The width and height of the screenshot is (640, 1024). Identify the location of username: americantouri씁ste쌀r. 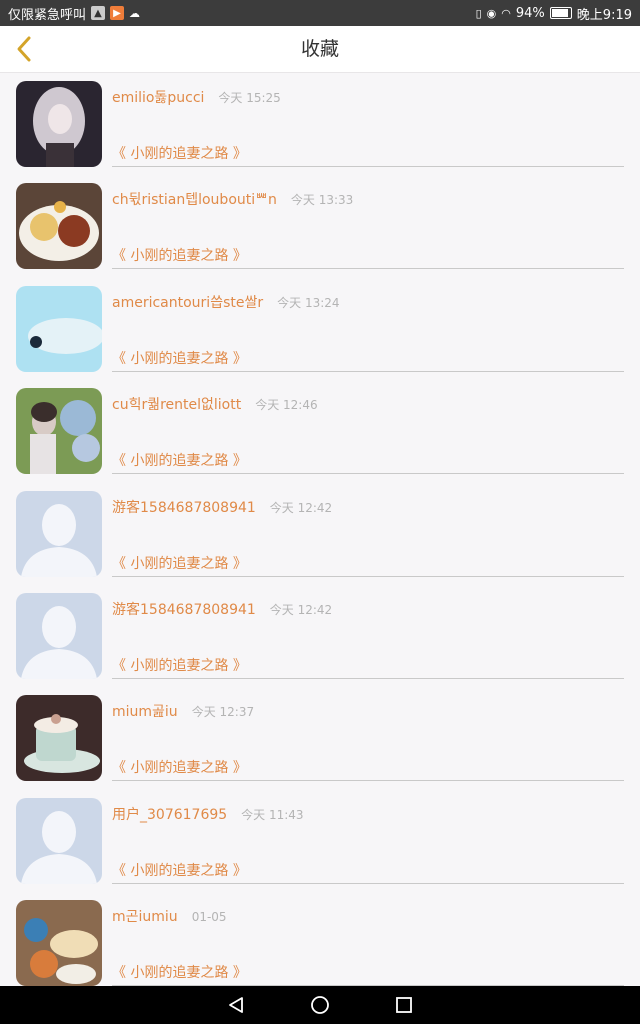
(188, 302).